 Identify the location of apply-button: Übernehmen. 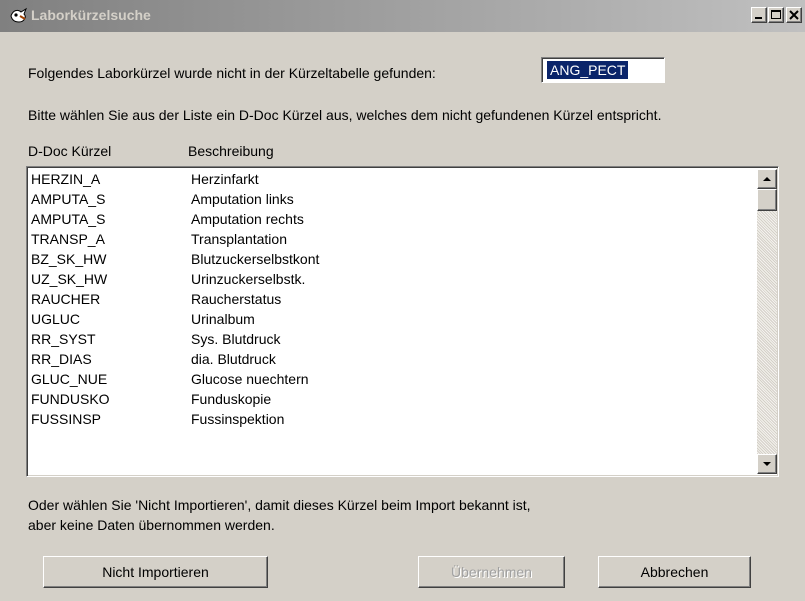
(491, 572).